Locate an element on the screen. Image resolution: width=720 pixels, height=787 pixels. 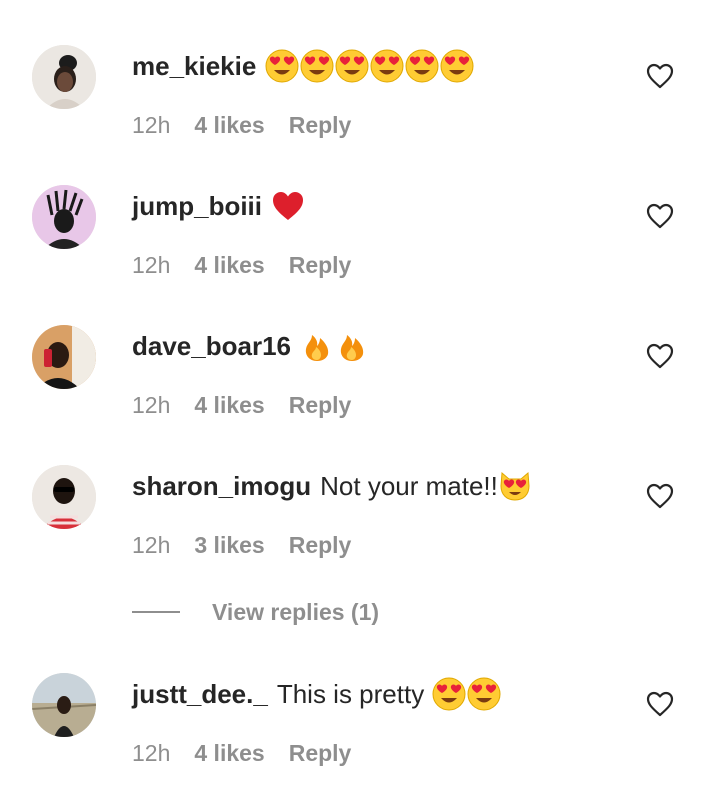
comment-meta: 12h 3 likes Reply is located at coordinates (241, 545).